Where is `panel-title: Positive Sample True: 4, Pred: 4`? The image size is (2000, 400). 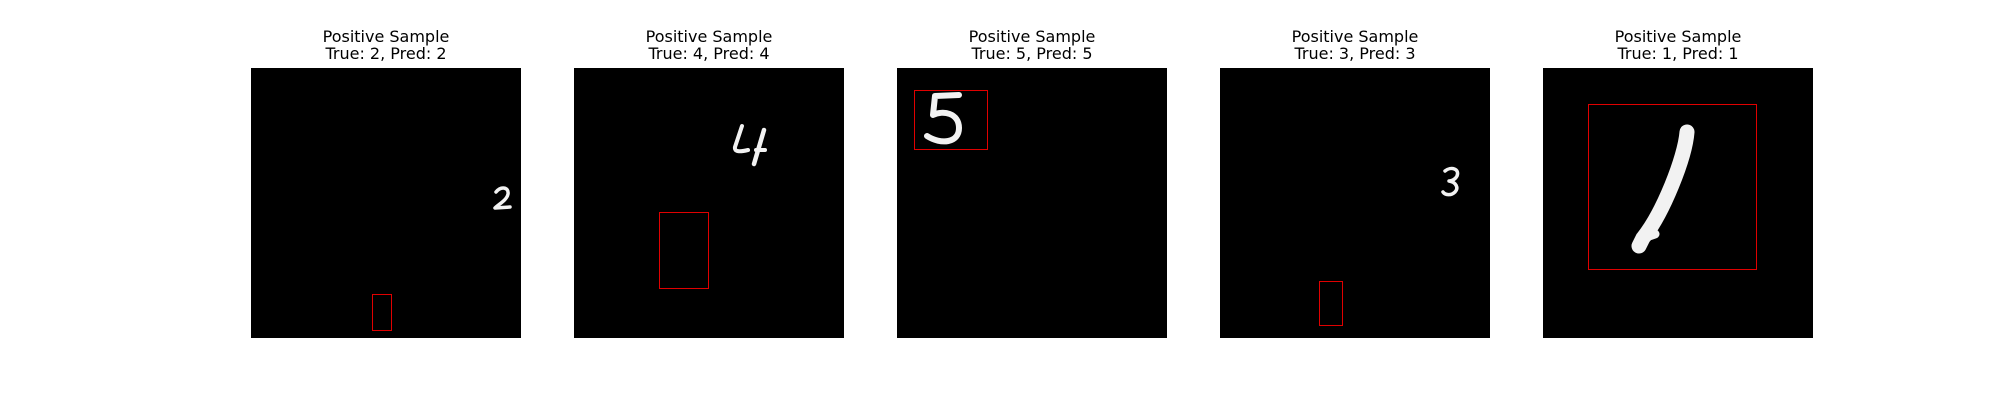 panel-title: Positive Sample True: 4, Pred: 4 is located at coordinates (709, 45).